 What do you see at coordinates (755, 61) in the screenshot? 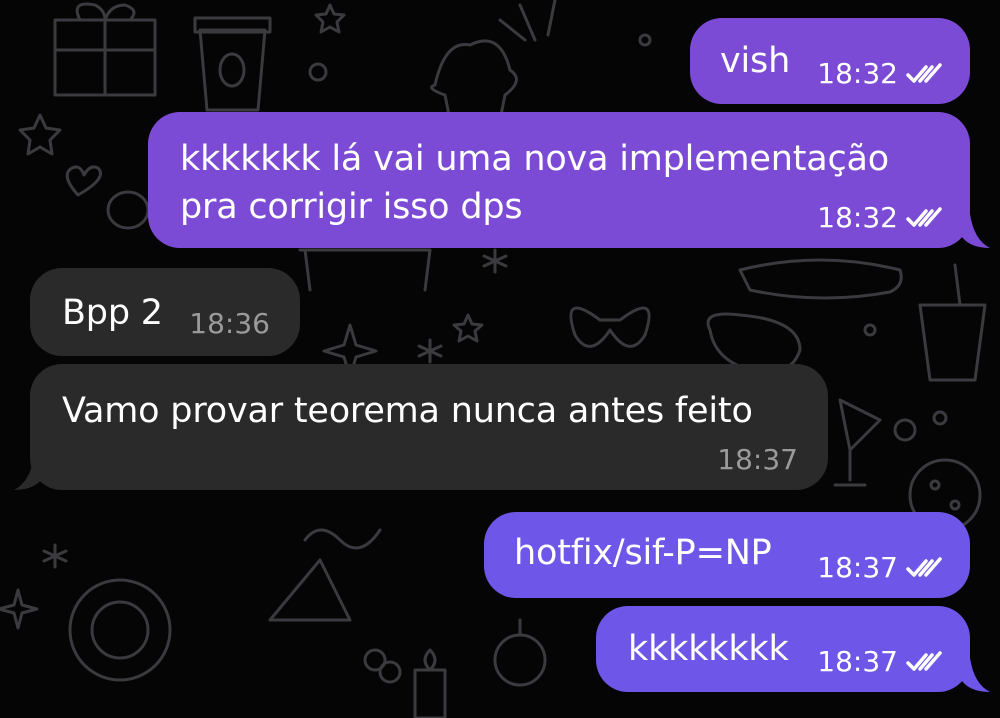
I see `message-text: vish` at bounding box center [755, 61].